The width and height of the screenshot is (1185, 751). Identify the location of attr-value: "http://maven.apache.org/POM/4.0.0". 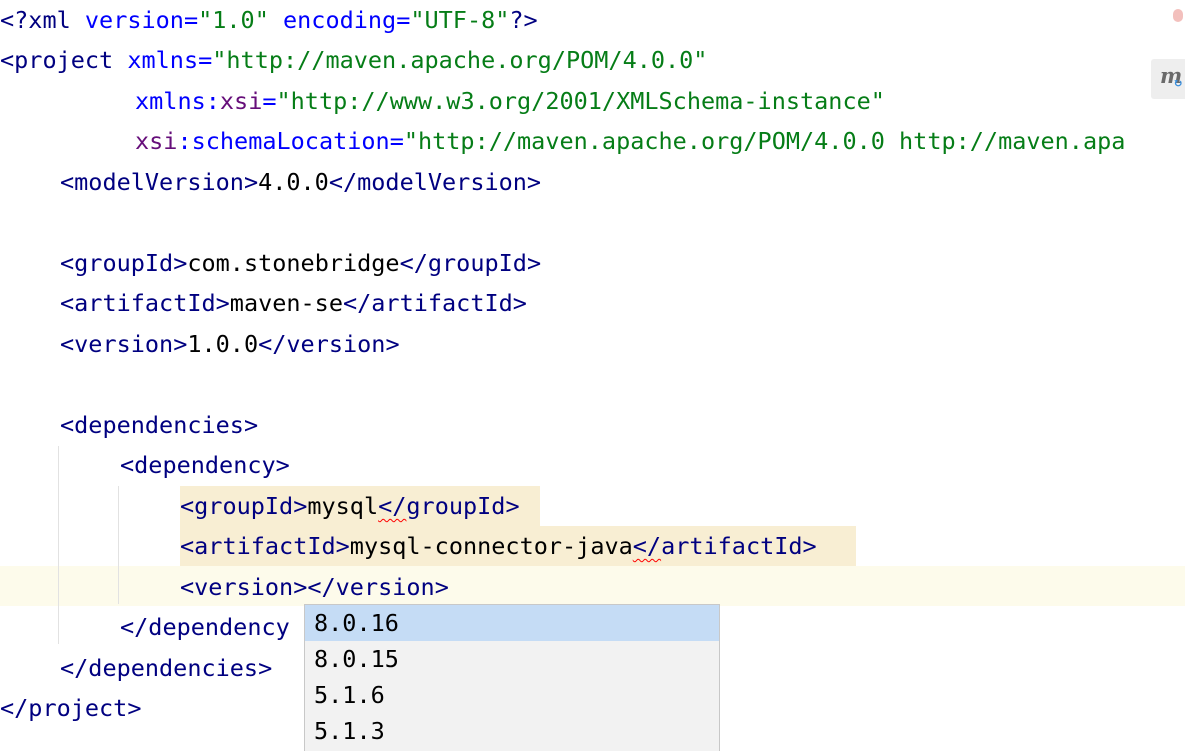
(460, 60).